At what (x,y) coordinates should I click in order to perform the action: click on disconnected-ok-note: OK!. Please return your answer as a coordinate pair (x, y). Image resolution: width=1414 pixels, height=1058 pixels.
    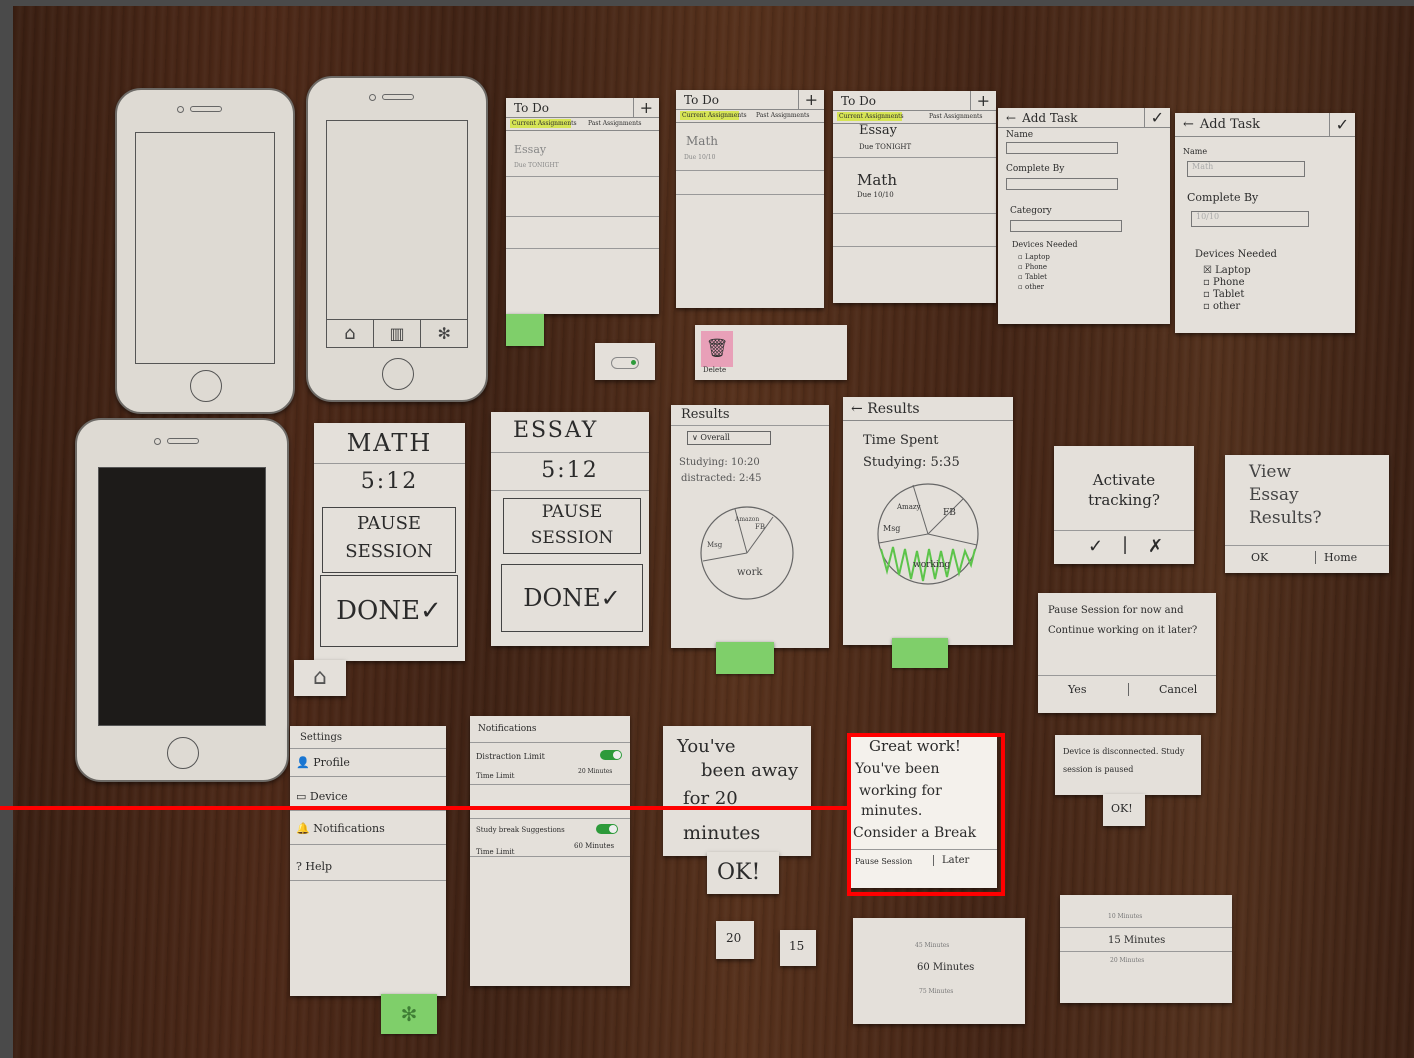
    Looking at the image, I should click on (1124, 810).